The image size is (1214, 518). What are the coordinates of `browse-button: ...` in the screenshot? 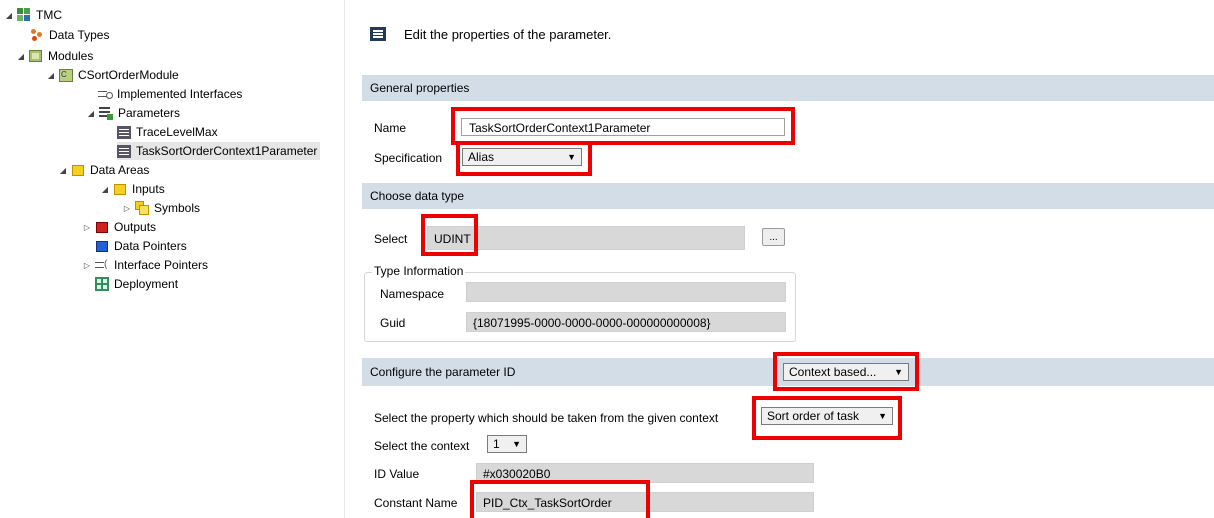 It's located at (773, 237).